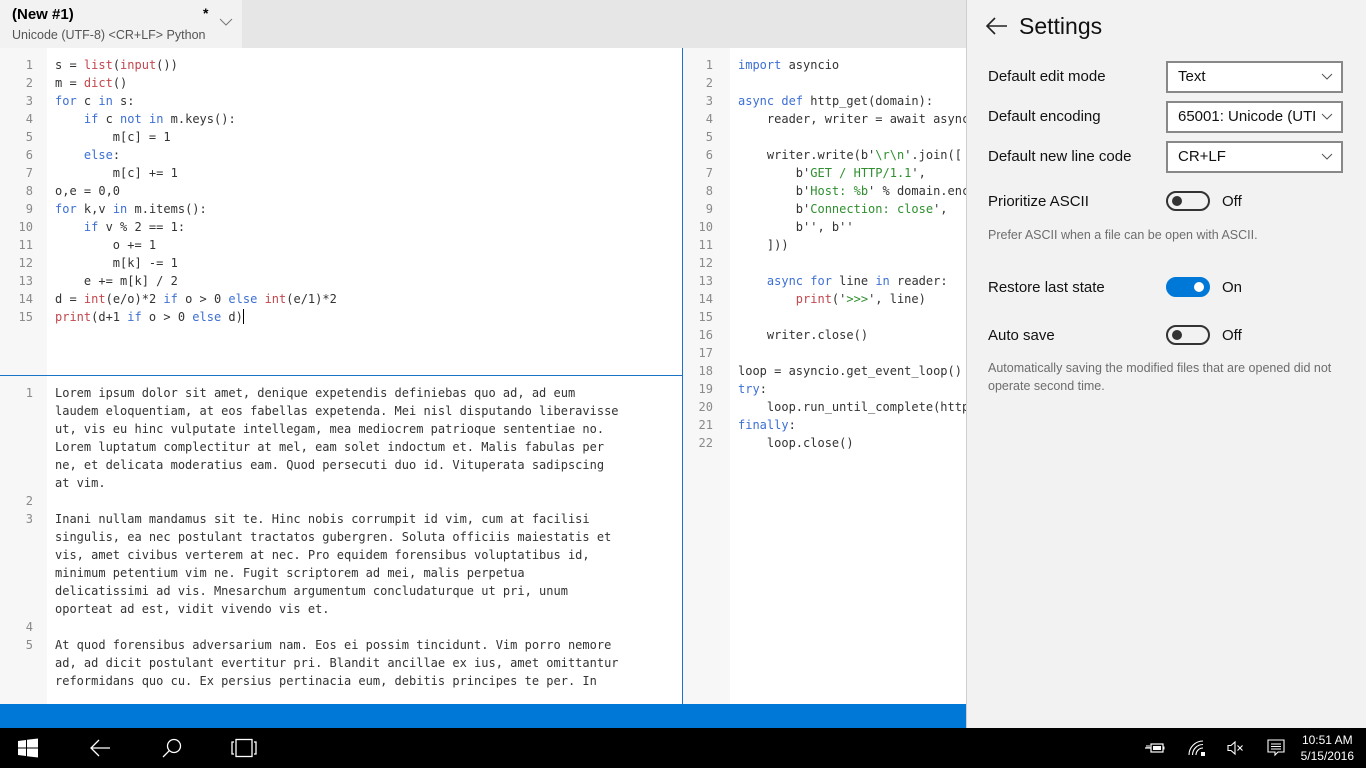  Describe the element at coordinates (709, 65) in the screenshot. I see `line-number: 1` at that location.